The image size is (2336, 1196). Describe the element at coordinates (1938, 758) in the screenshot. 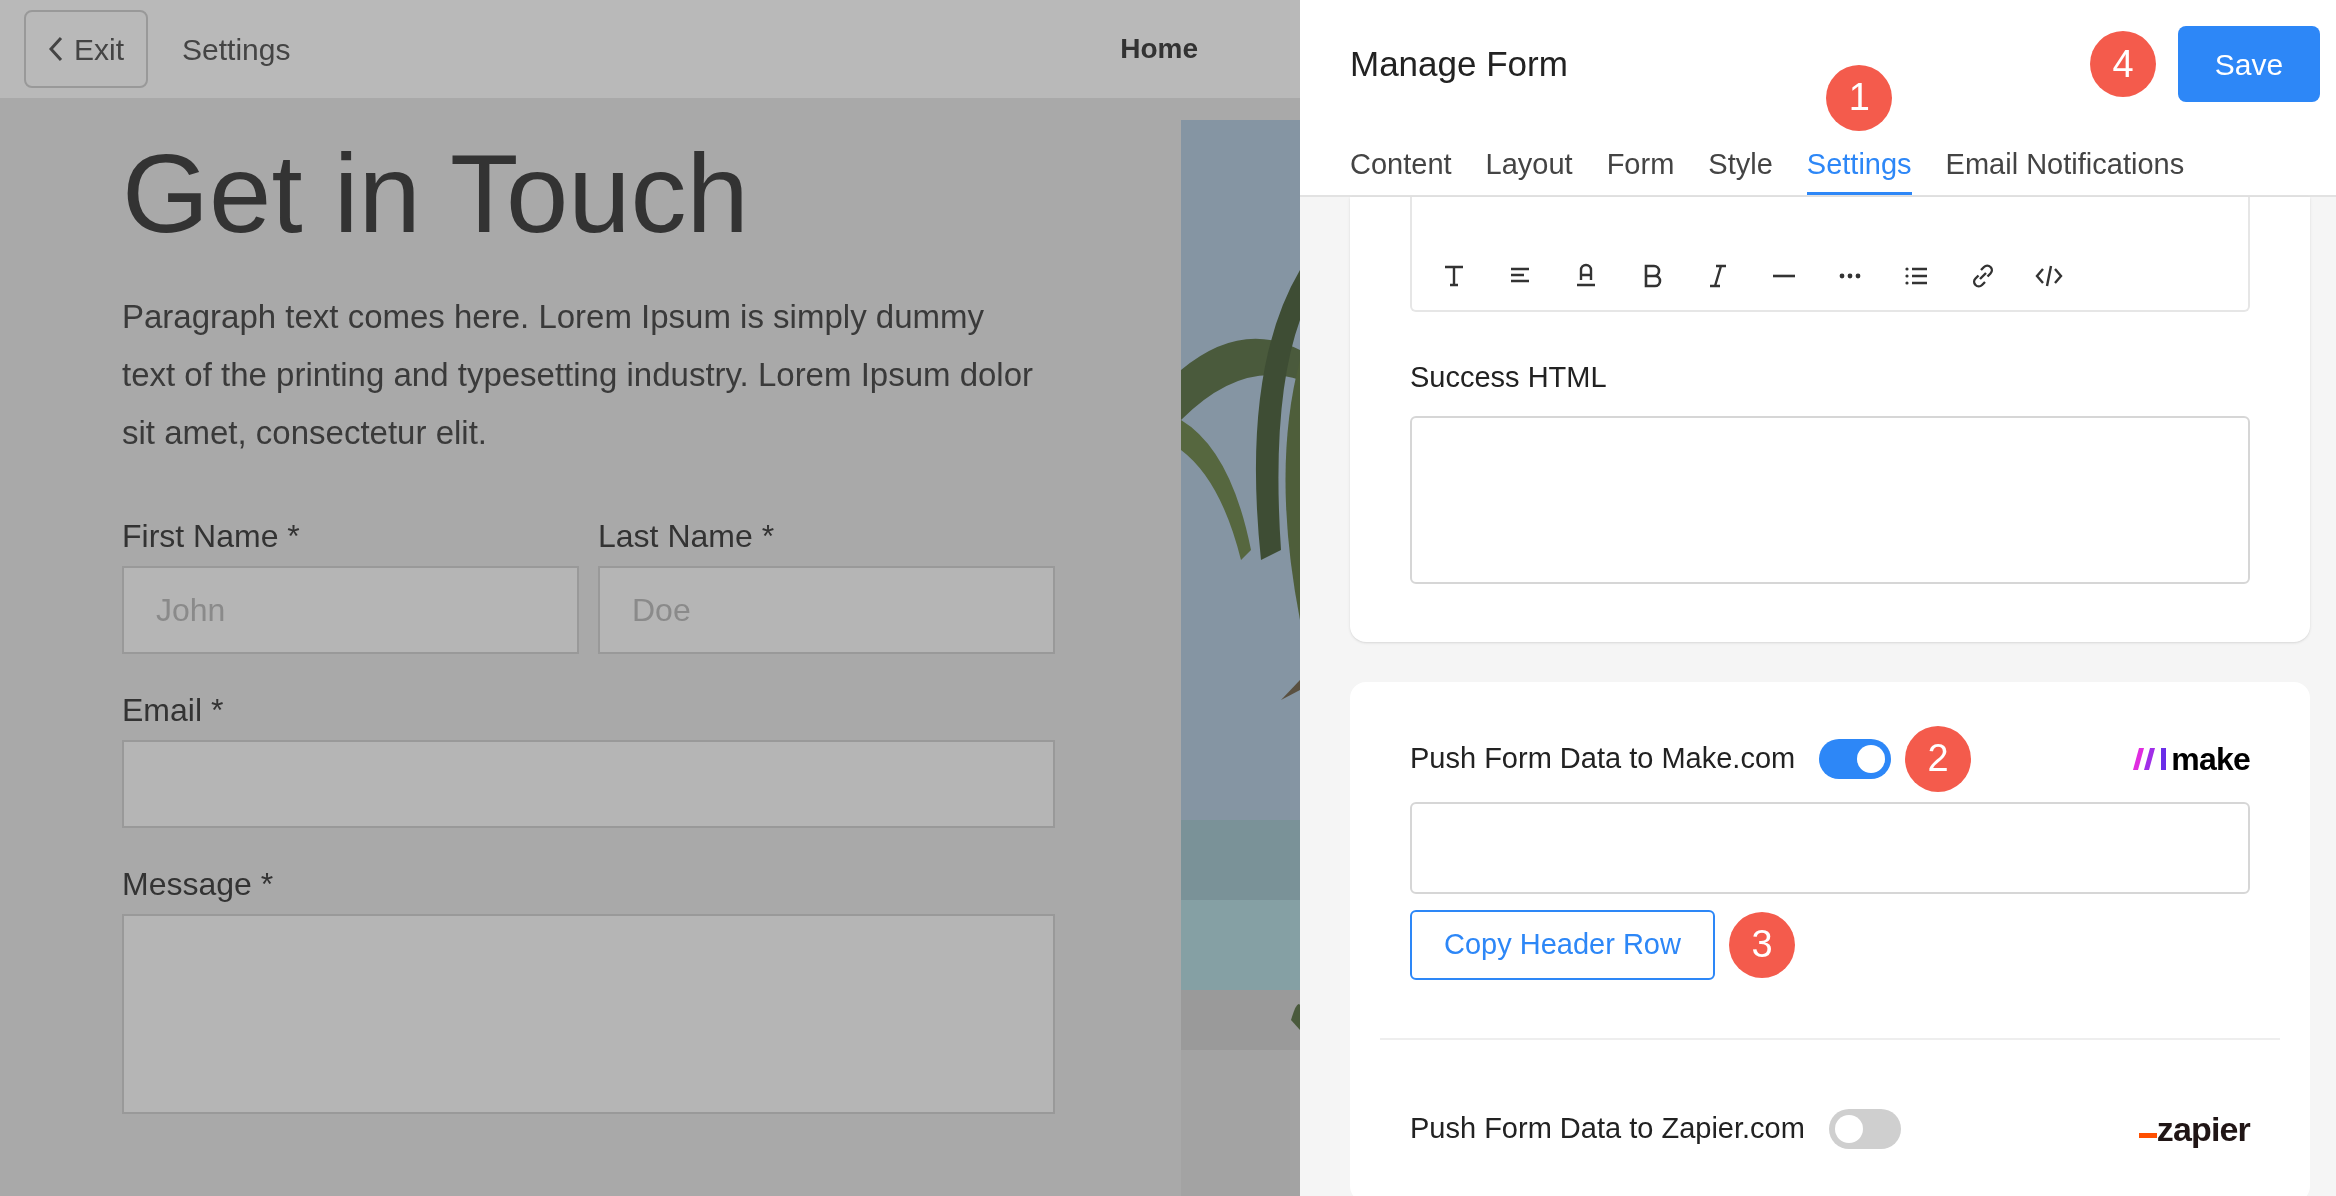

I see `callout-badge: 2` at that location.